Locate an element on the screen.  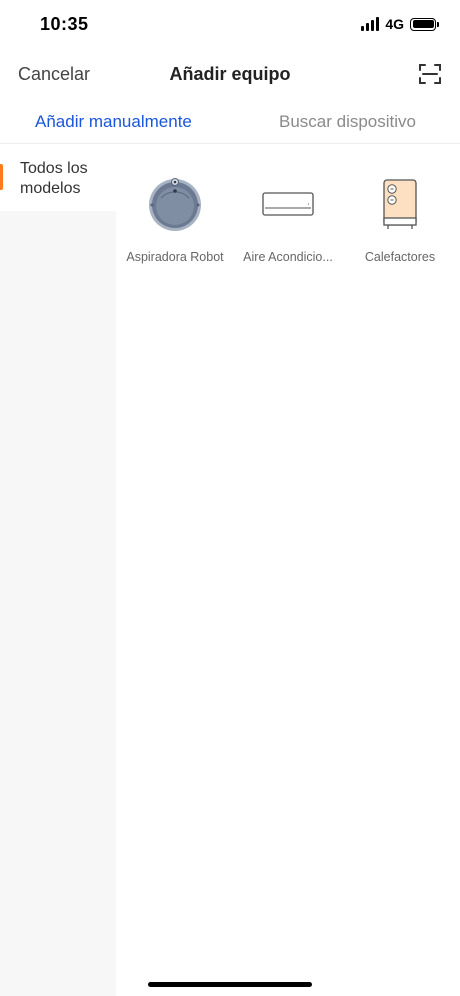
status-indicators: 4G is located at coordinates (400, 24).